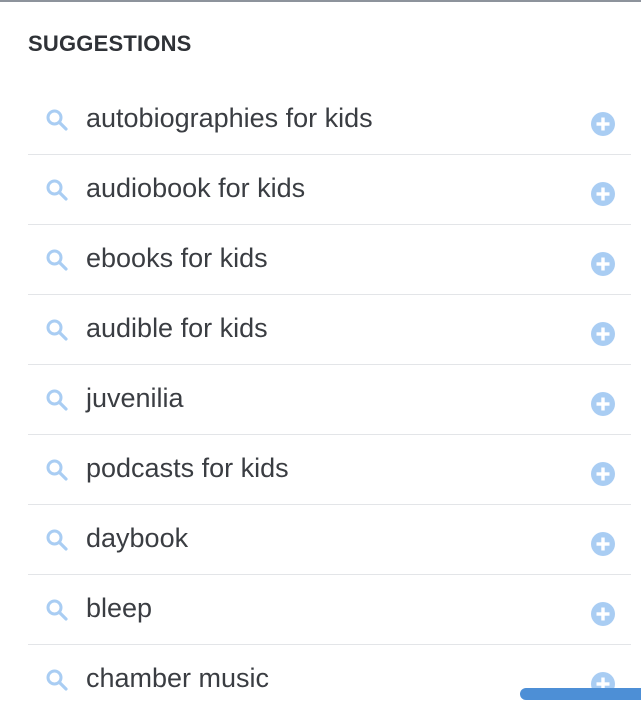  What do you see at coordinates (329, 679) in the screenshot?
I see `suggestion-item: chamber music` at bounding box center [329, 679].